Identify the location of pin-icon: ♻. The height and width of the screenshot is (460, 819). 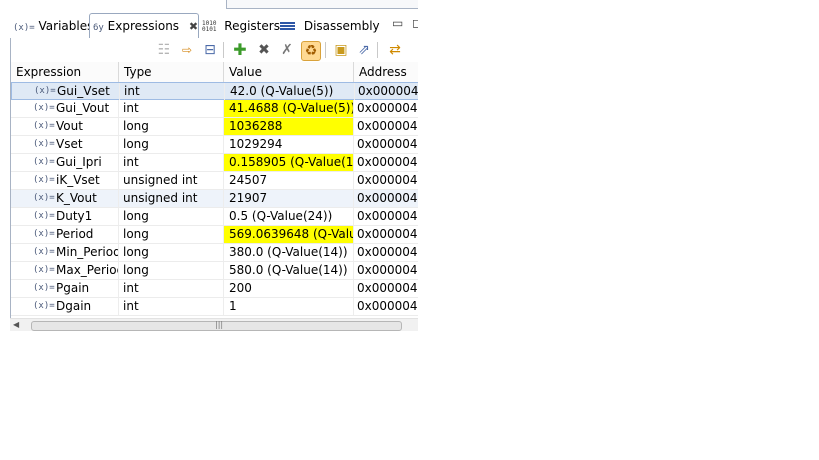
(311, 51).